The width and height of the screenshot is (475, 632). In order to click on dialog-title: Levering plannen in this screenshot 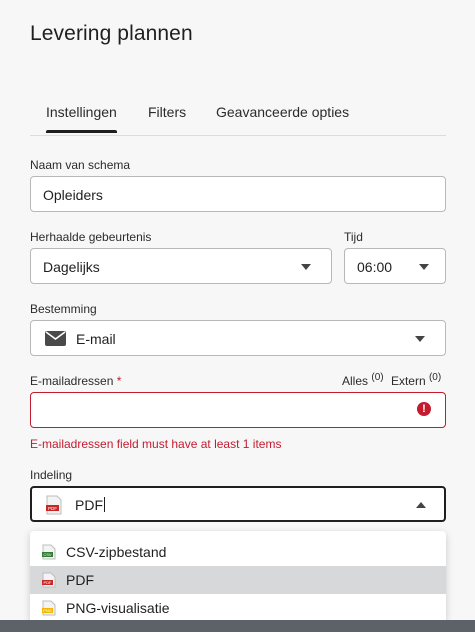, I will do `click(111, 33)`.